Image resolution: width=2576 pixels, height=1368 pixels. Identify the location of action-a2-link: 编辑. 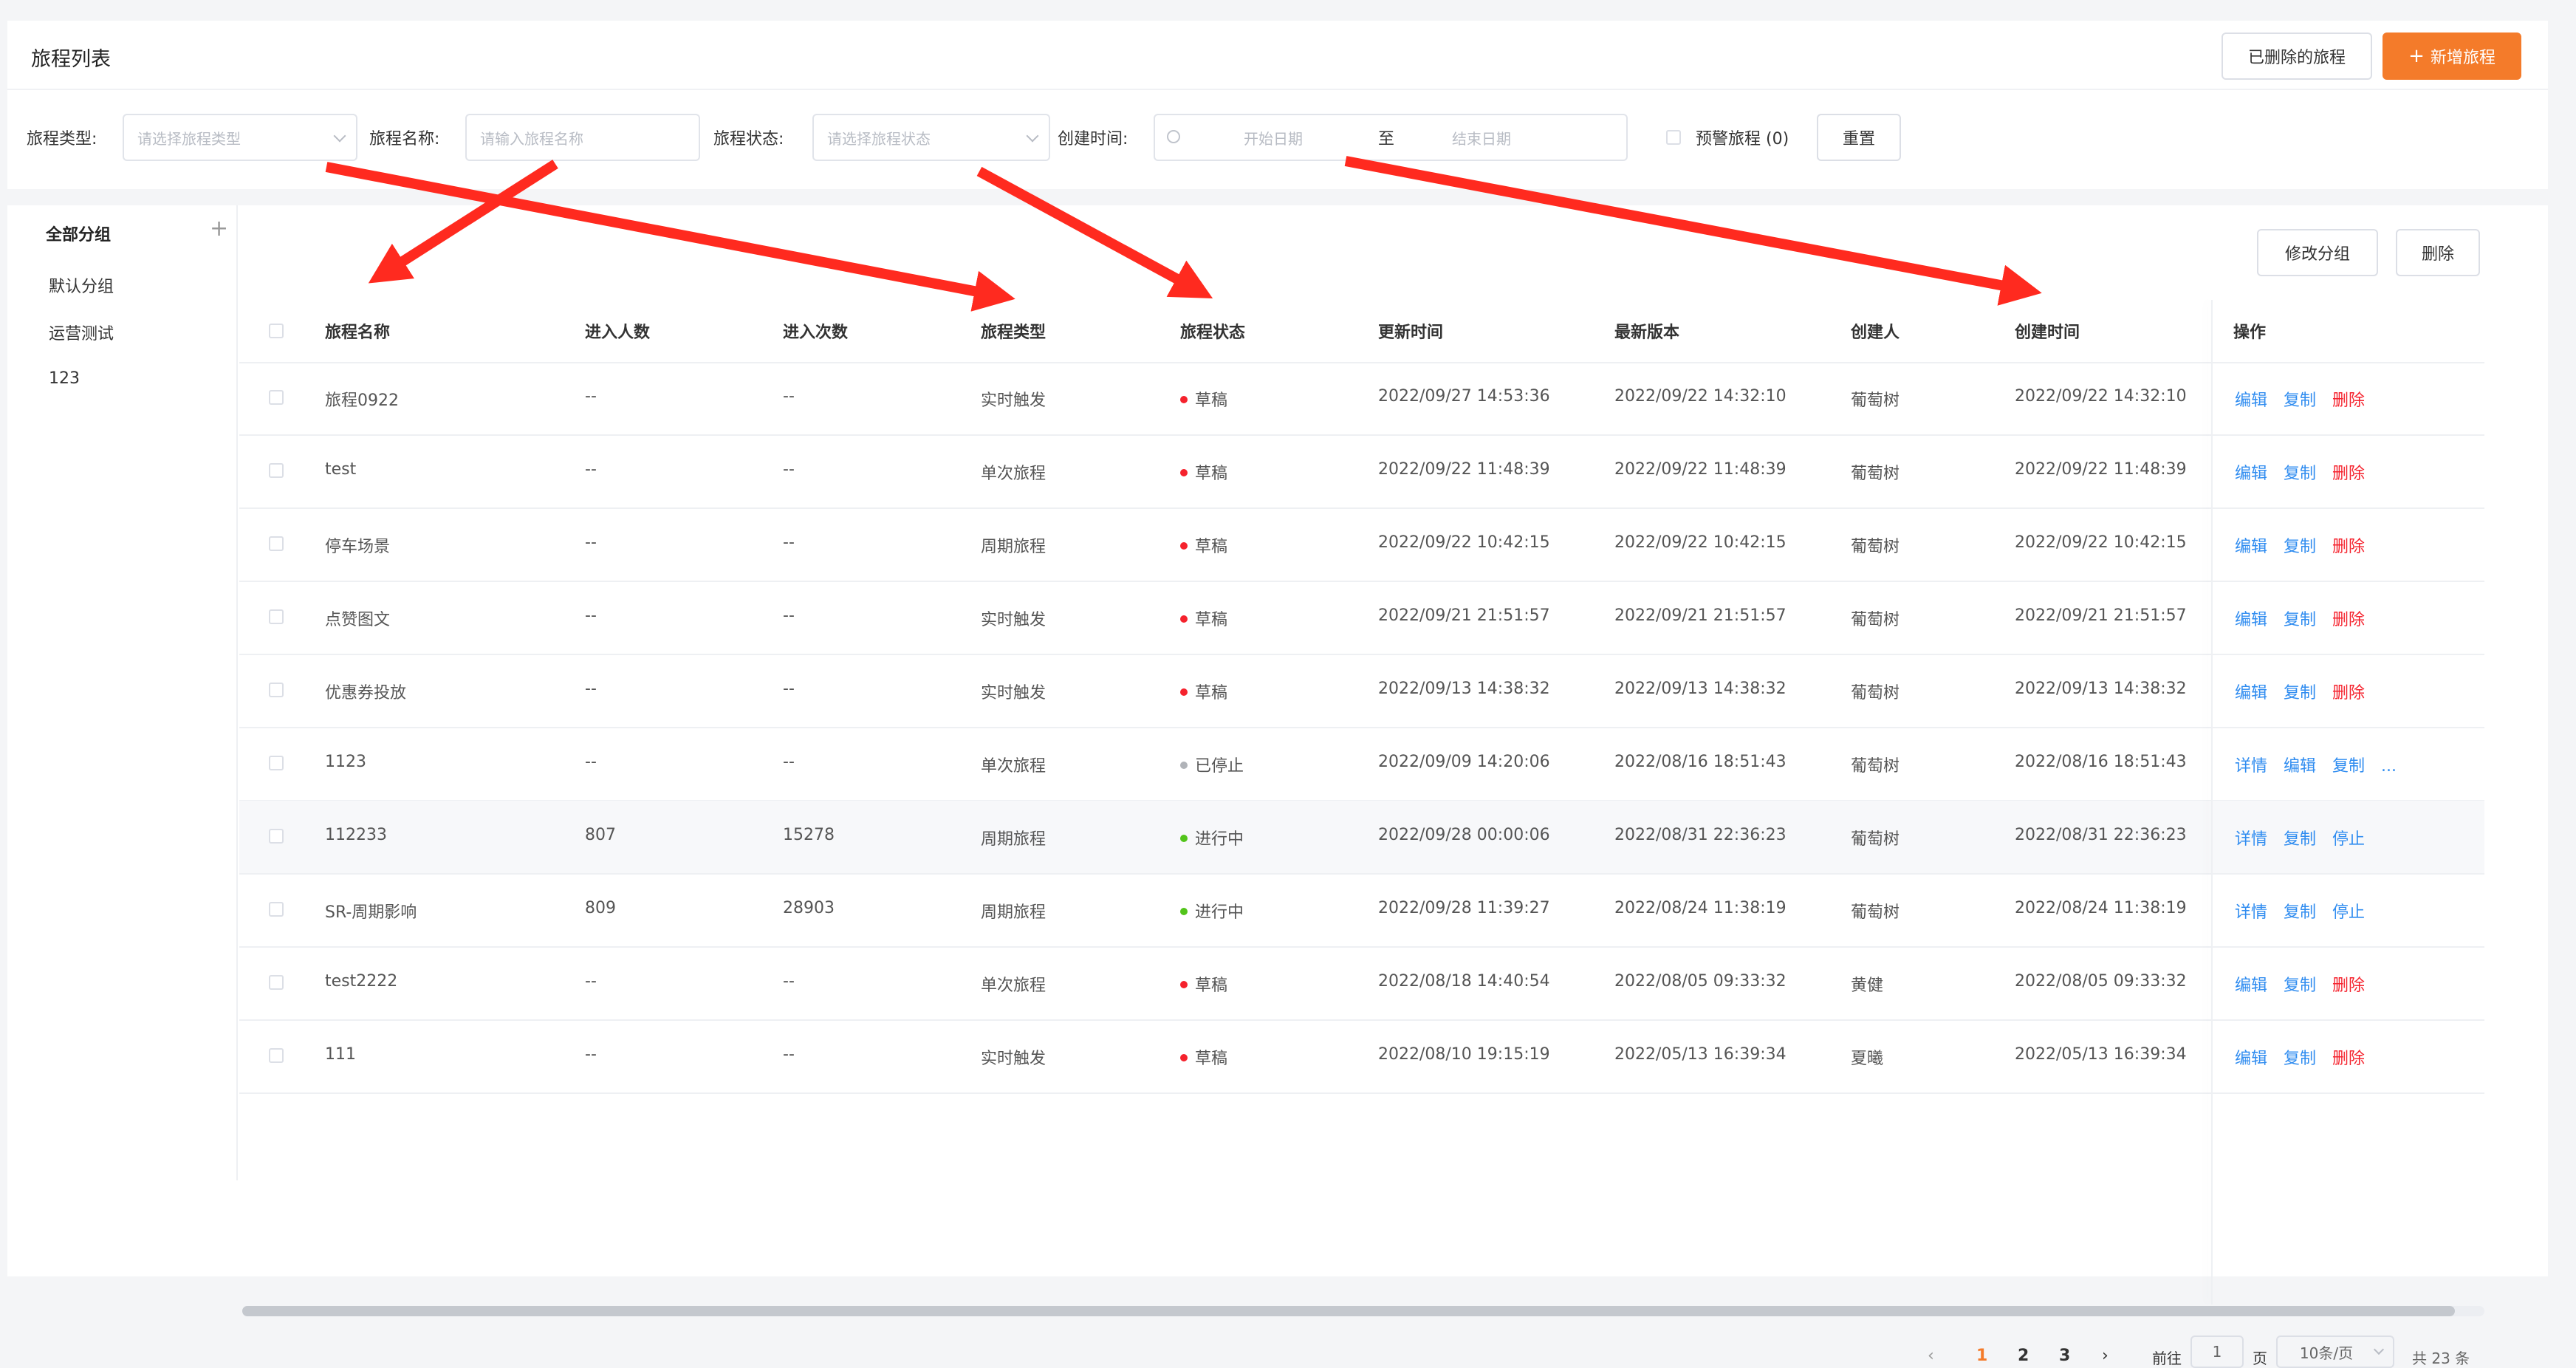
(2300, 766).